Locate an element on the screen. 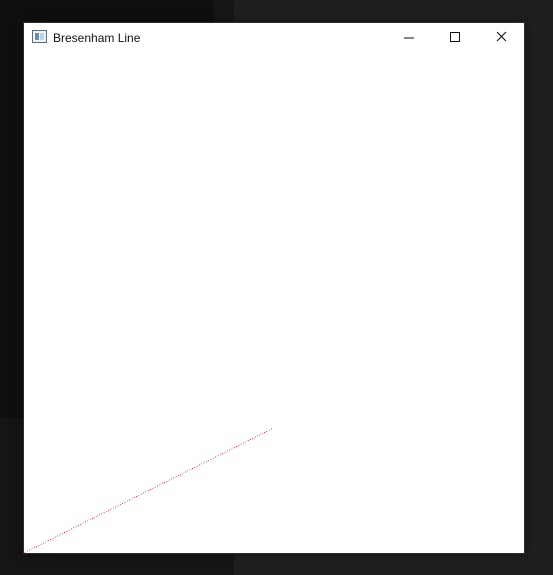 This screenshot has width=553, height=575. close-button is located at coordinates (501, 38).